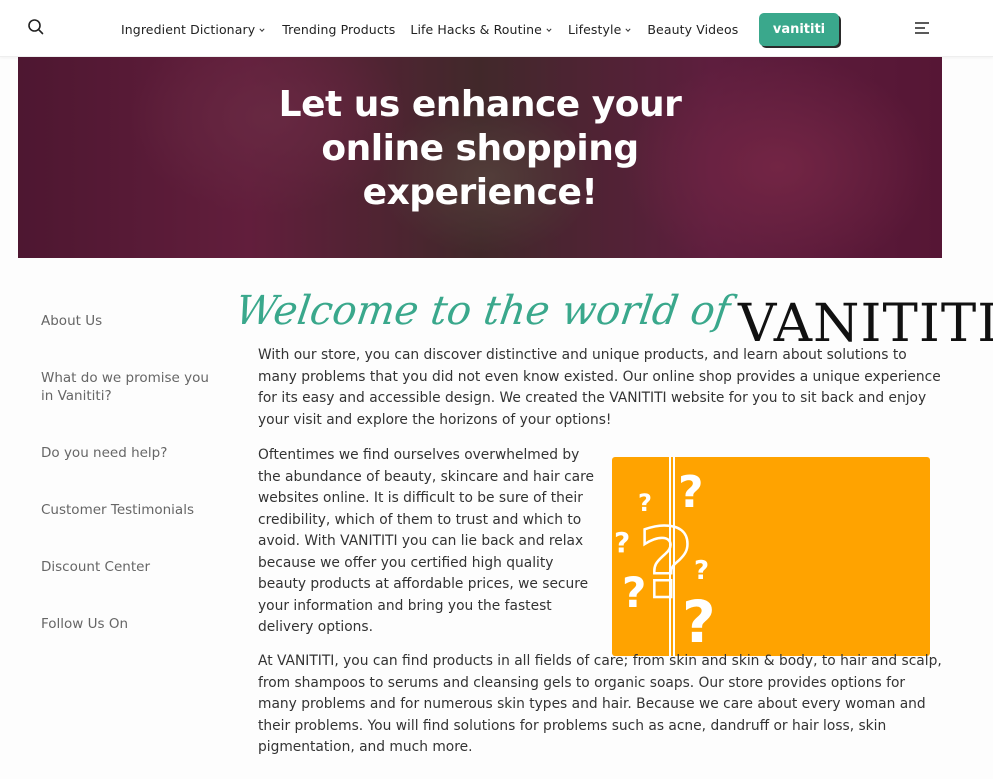 The width and height of the screenshot is (993, 779). What do you see at coordinates (104, 453) in the screenshot?
I see `sidebar-item-help: Do you need help?` at bounding box center [104, 453].